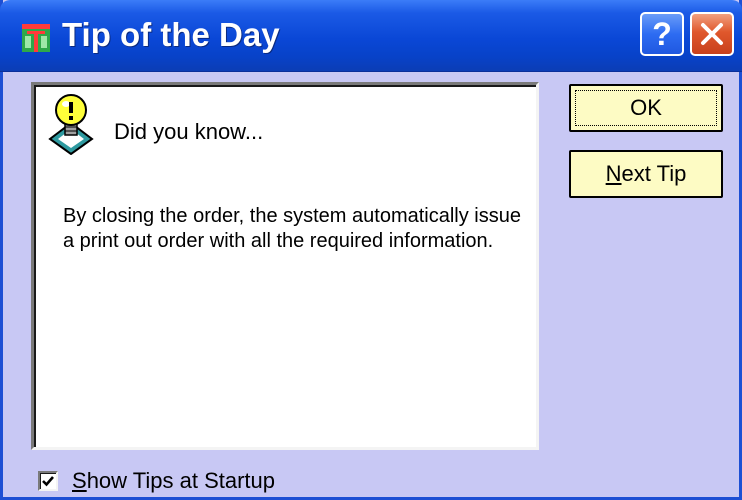 This screenshot has height=500, width=742. Describe the element at coordinates (71, 124) in the screenshot. I see `lightbulb-icon` at that location.